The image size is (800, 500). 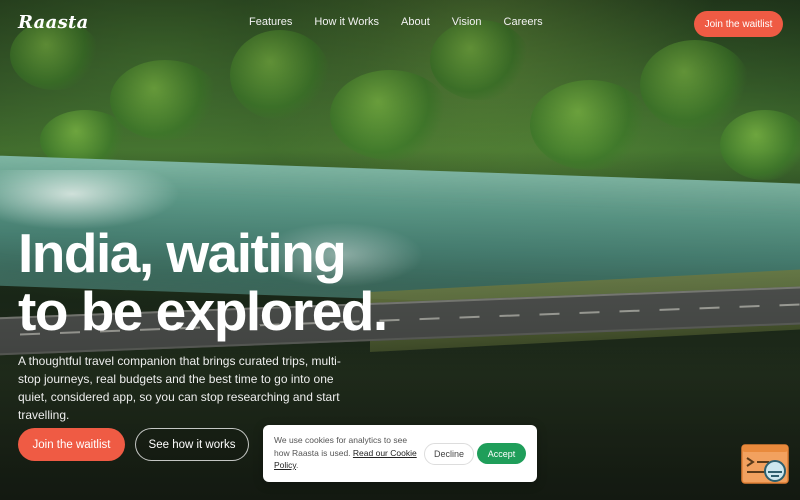 What do you see at coordinates (523, 22) in the screenshot?
I see `nav-link-careers: Careers` at bounding box center [523, 22].